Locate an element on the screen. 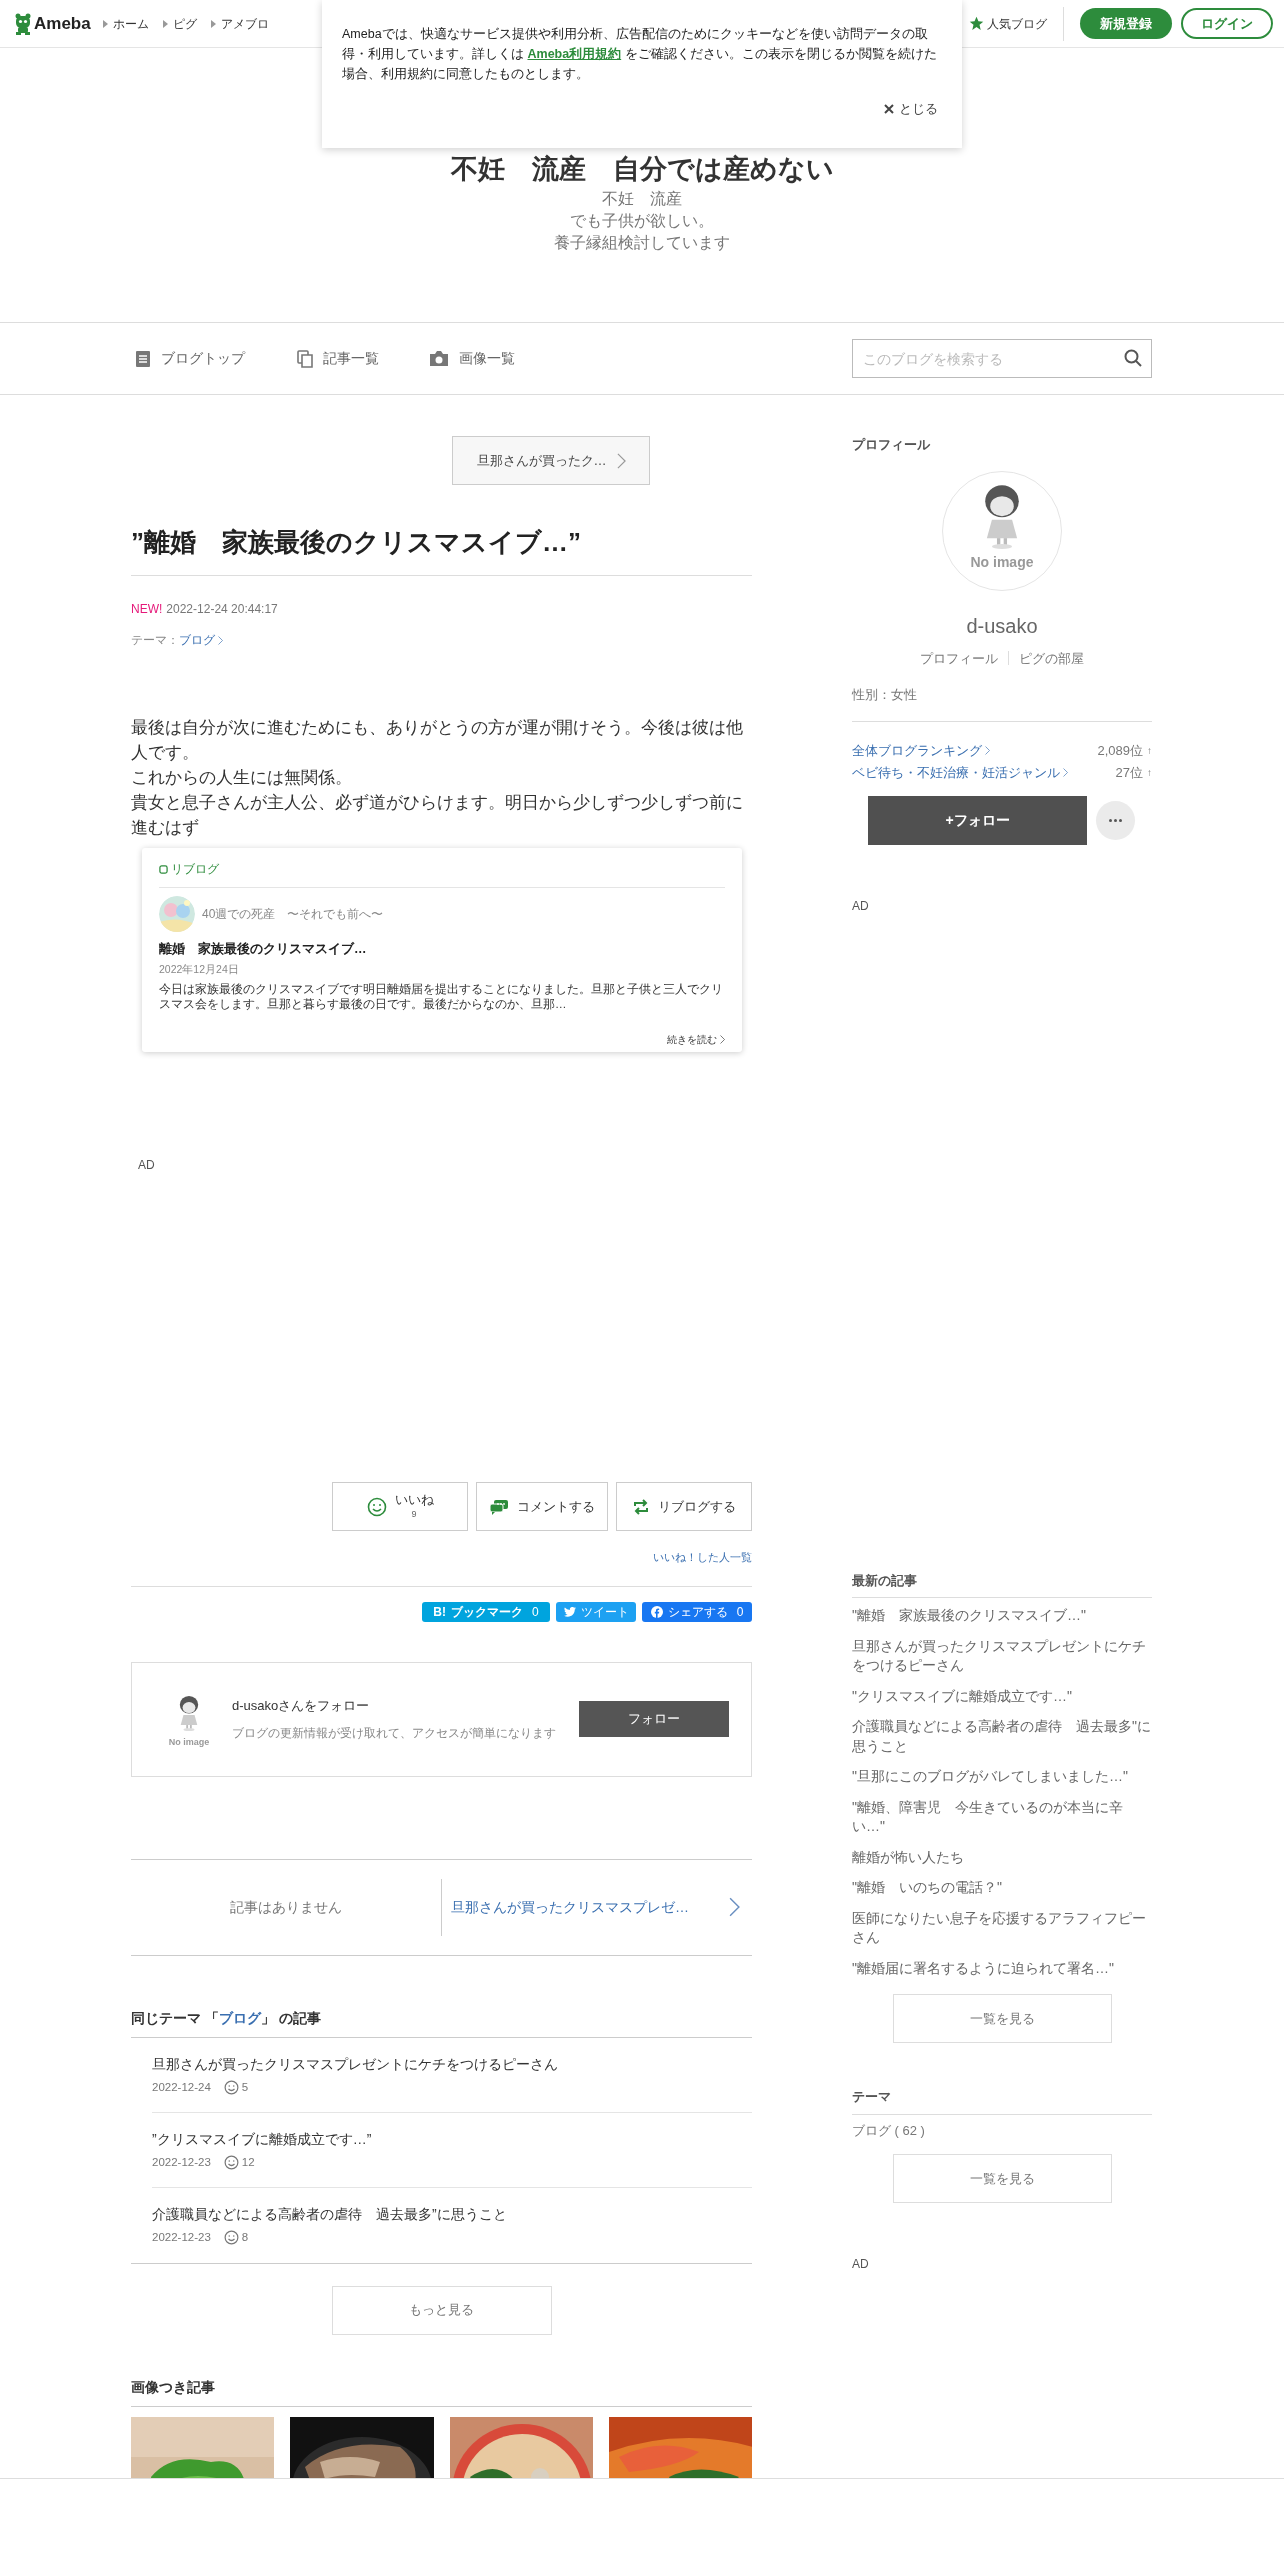 The image size is (1284, 2568). reblog-button: リブログする is located at coordinates (684, 1506).